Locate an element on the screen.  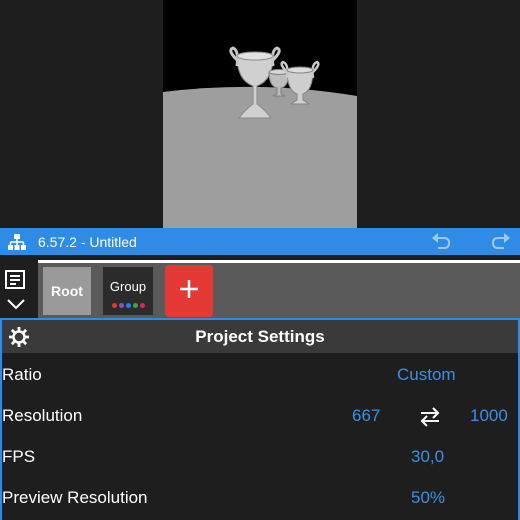
list-icon is located at coordinates (16, 282).